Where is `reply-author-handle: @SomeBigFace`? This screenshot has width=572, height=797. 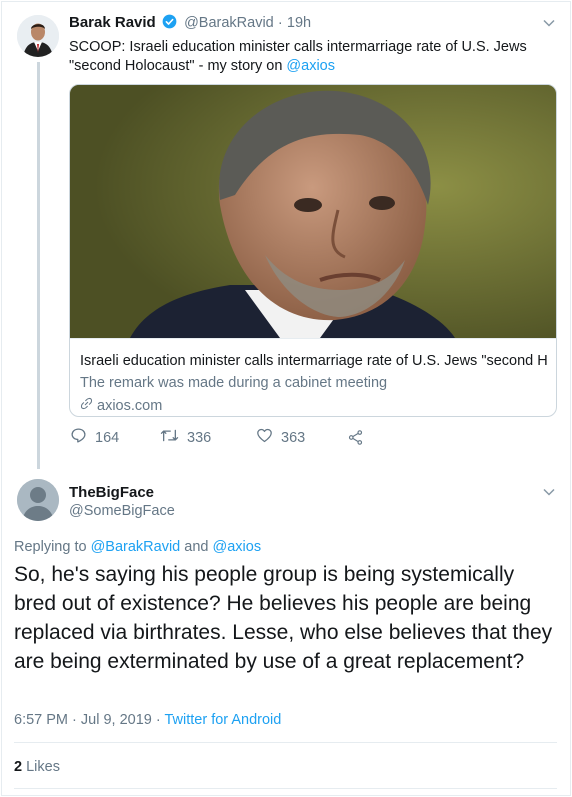
reply-author-handle: @SomeBigFace is located at coordinates (122, 511).